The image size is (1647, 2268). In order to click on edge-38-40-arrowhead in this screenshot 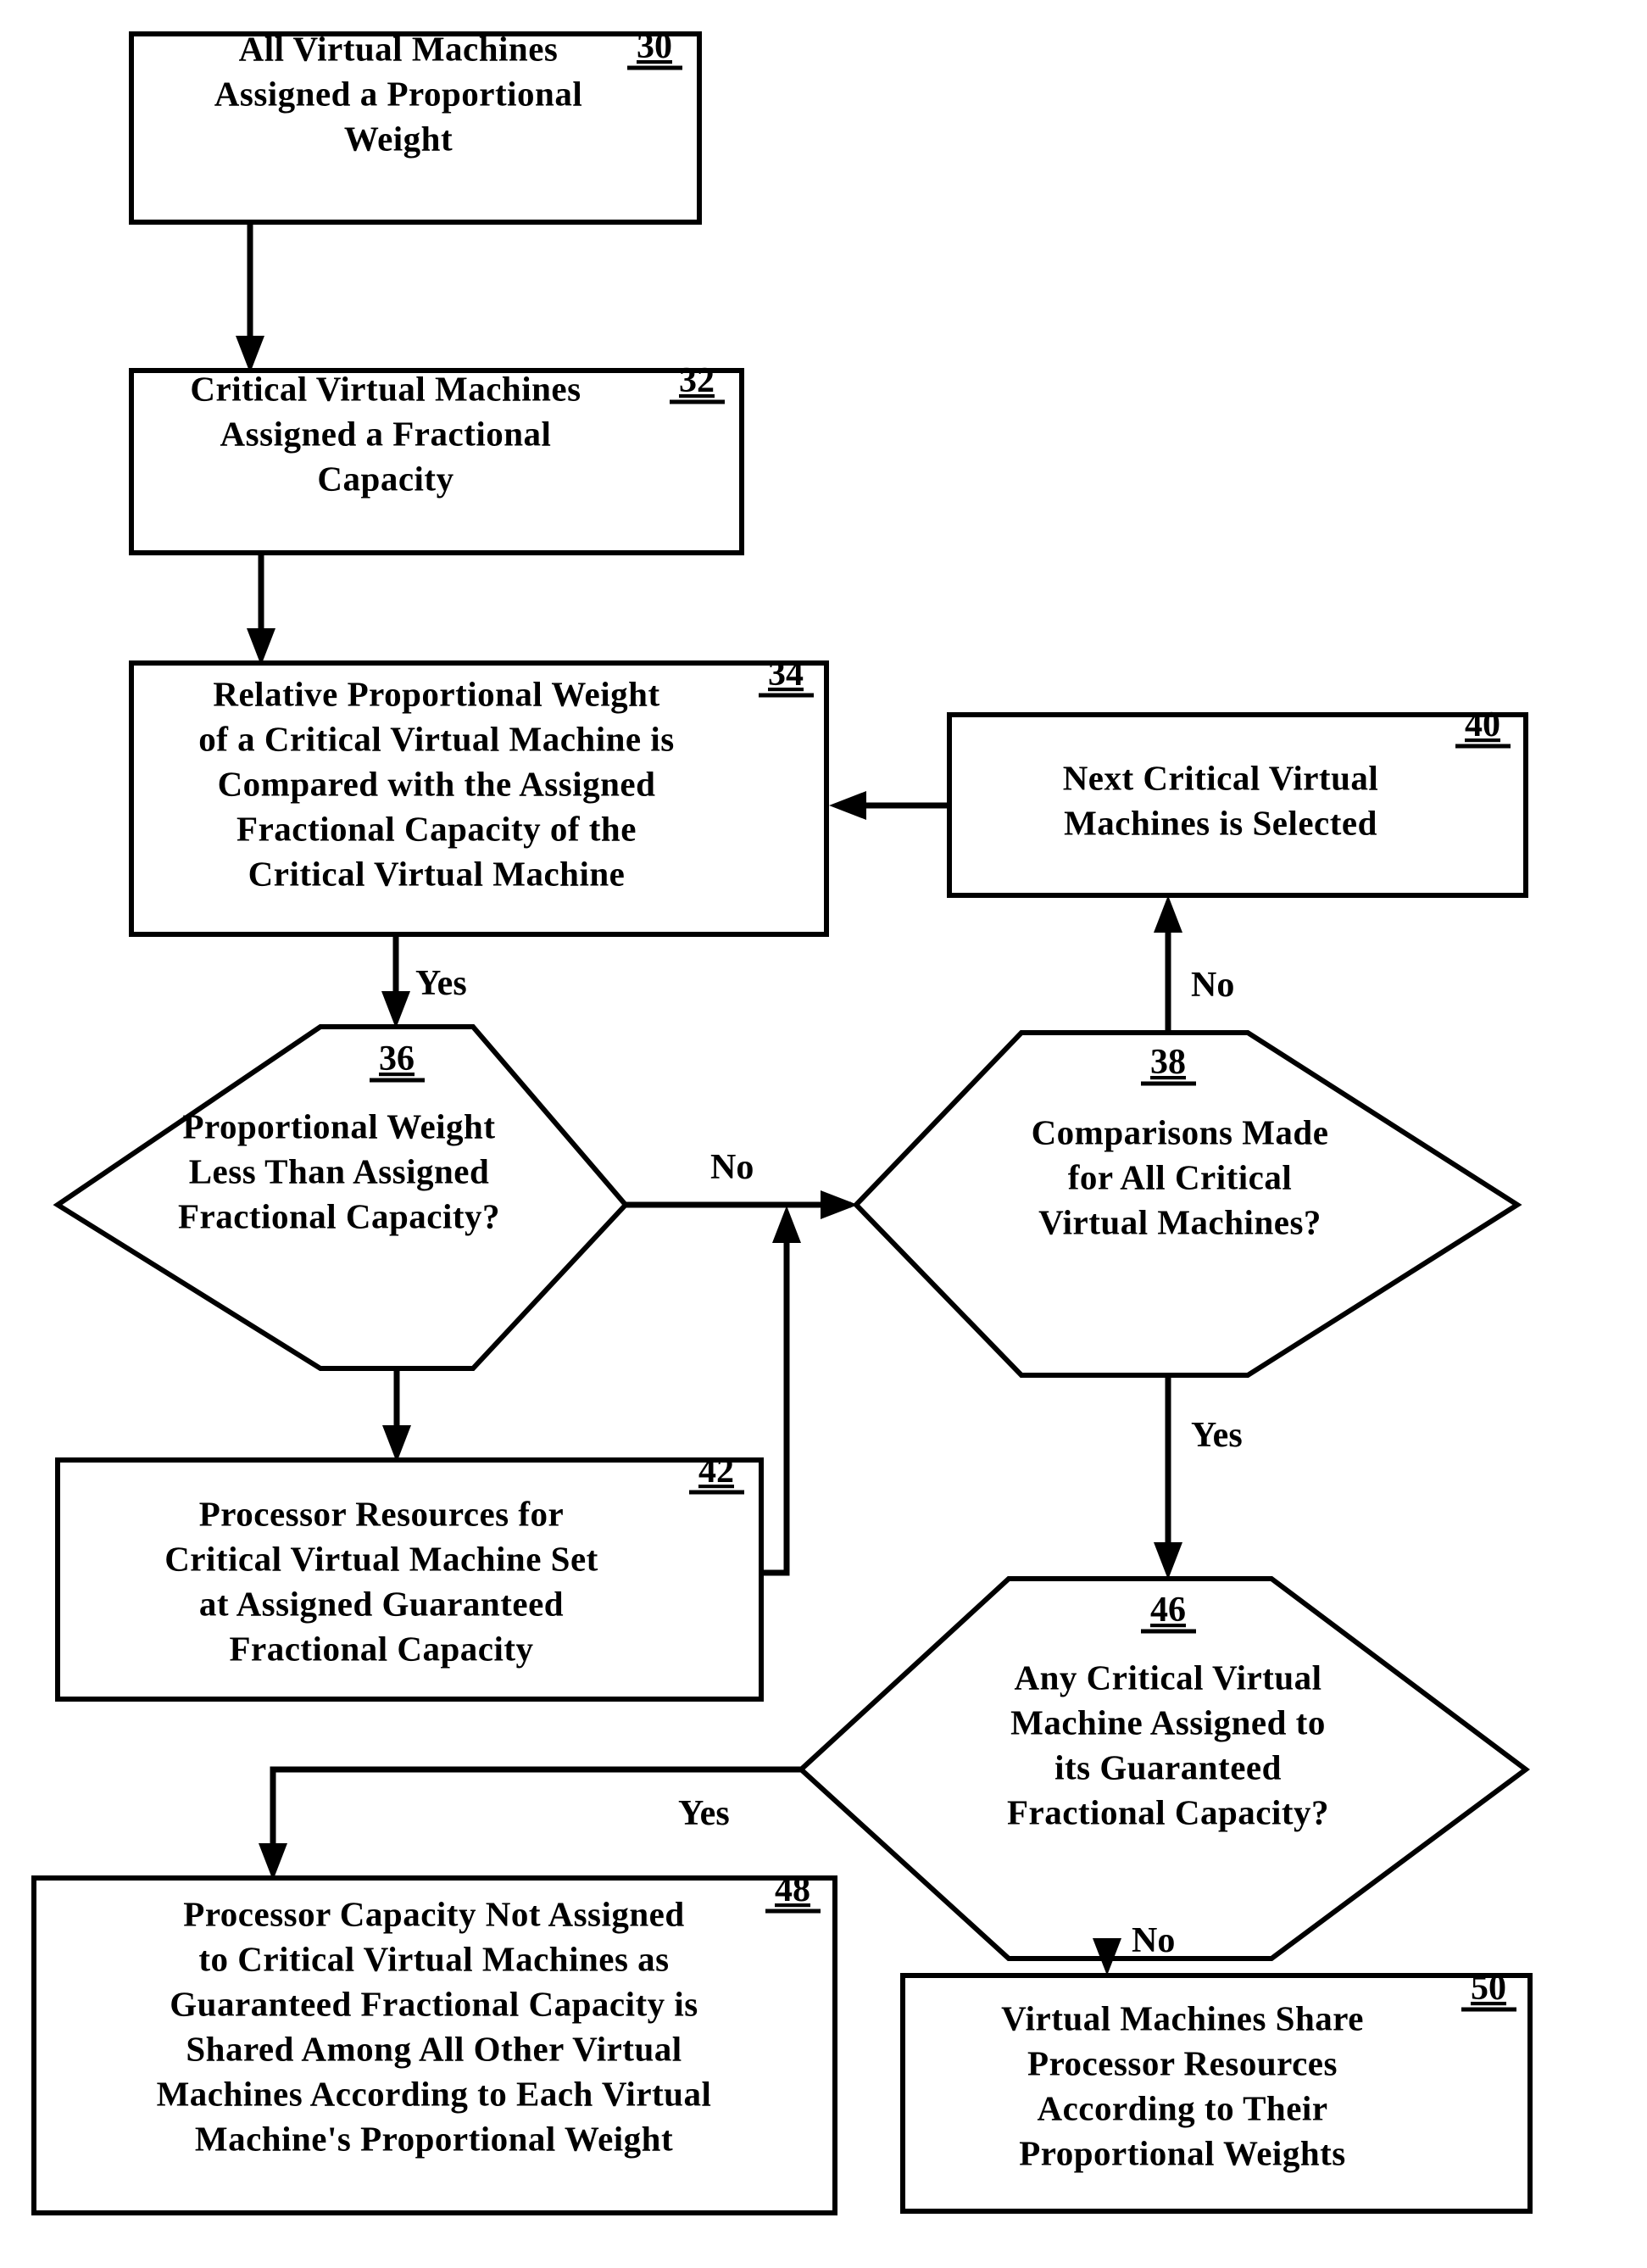, I will do `click(1168, 914)`.